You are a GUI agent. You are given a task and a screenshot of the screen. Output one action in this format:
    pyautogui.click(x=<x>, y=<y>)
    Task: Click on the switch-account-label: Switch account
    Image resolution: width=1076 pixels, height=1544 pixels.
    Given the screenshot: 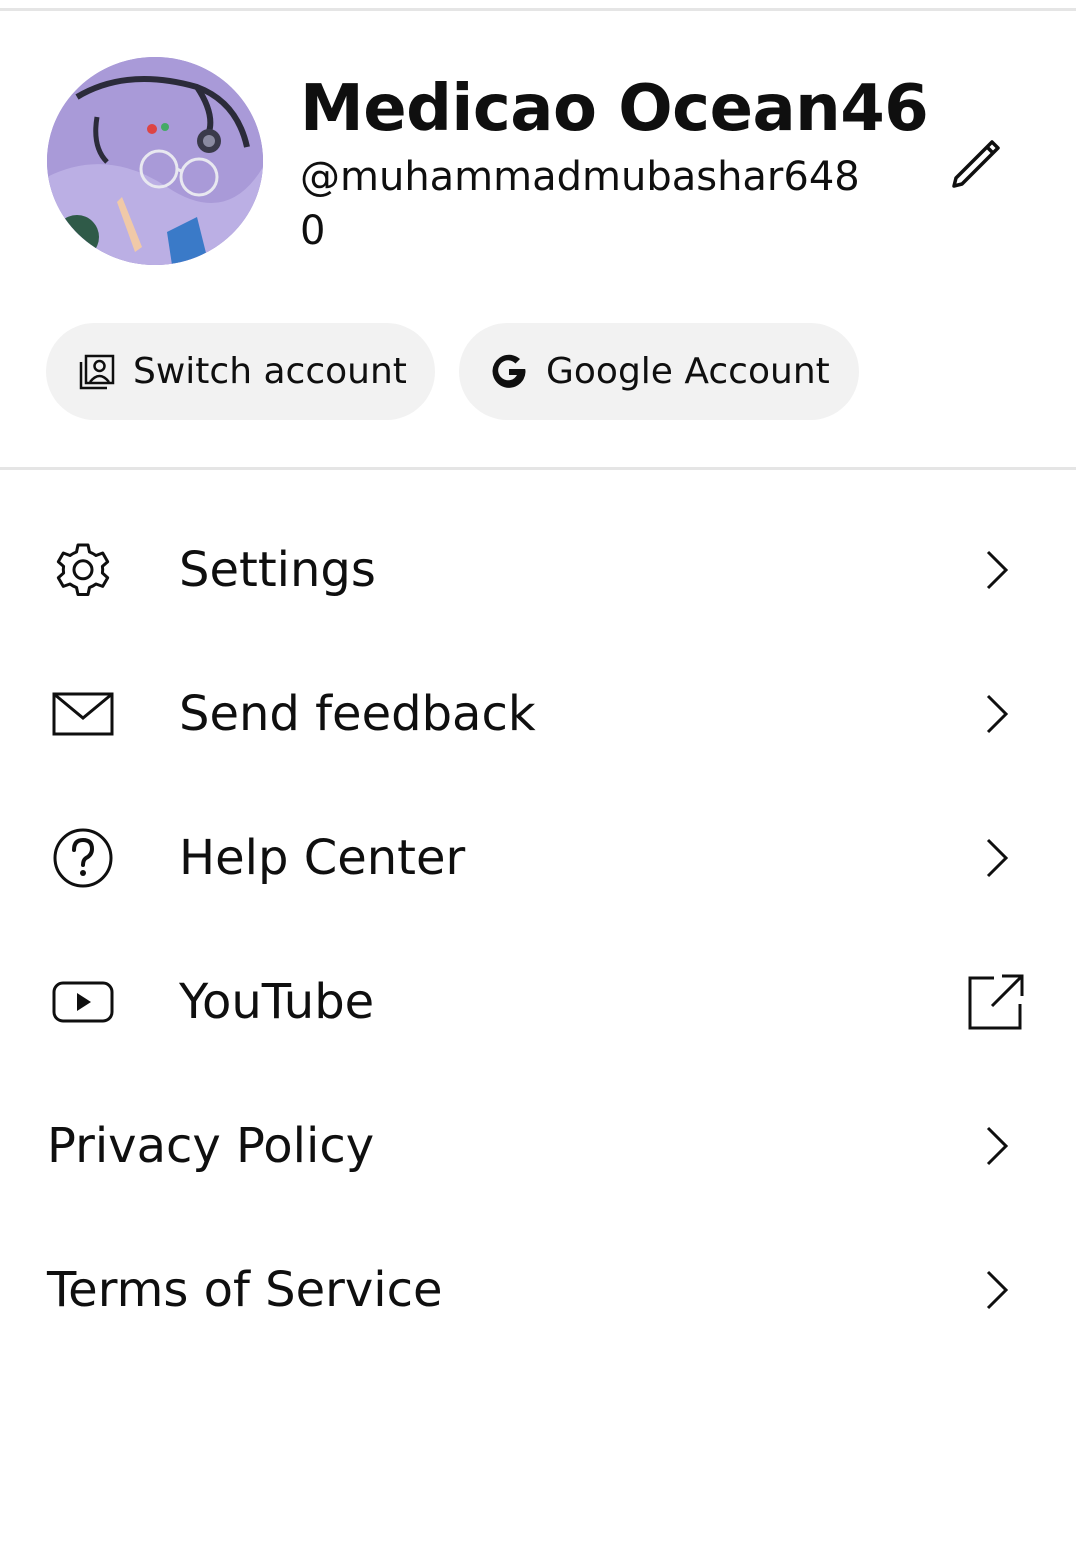 What is the action you would take?
    pyautogui.click(x=270, y=371)
    